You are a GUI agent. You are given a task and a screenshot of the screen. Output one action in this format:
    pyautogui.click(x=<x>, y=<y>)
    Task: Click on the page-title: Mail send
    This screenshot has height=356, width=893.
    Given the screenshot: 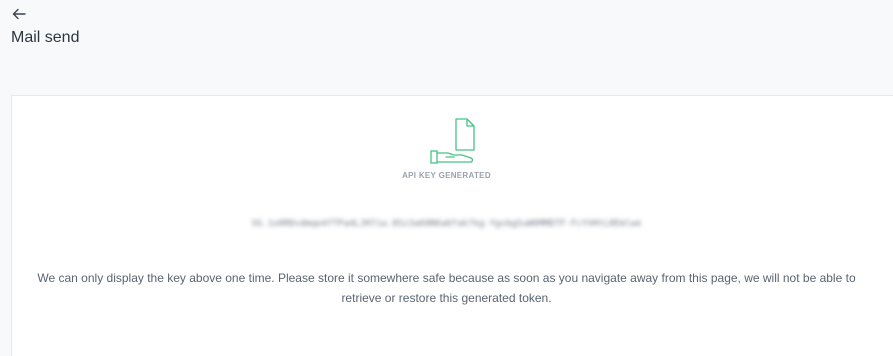 What is the action you would take?
    pyautogui.click(x=45, y=37)
    